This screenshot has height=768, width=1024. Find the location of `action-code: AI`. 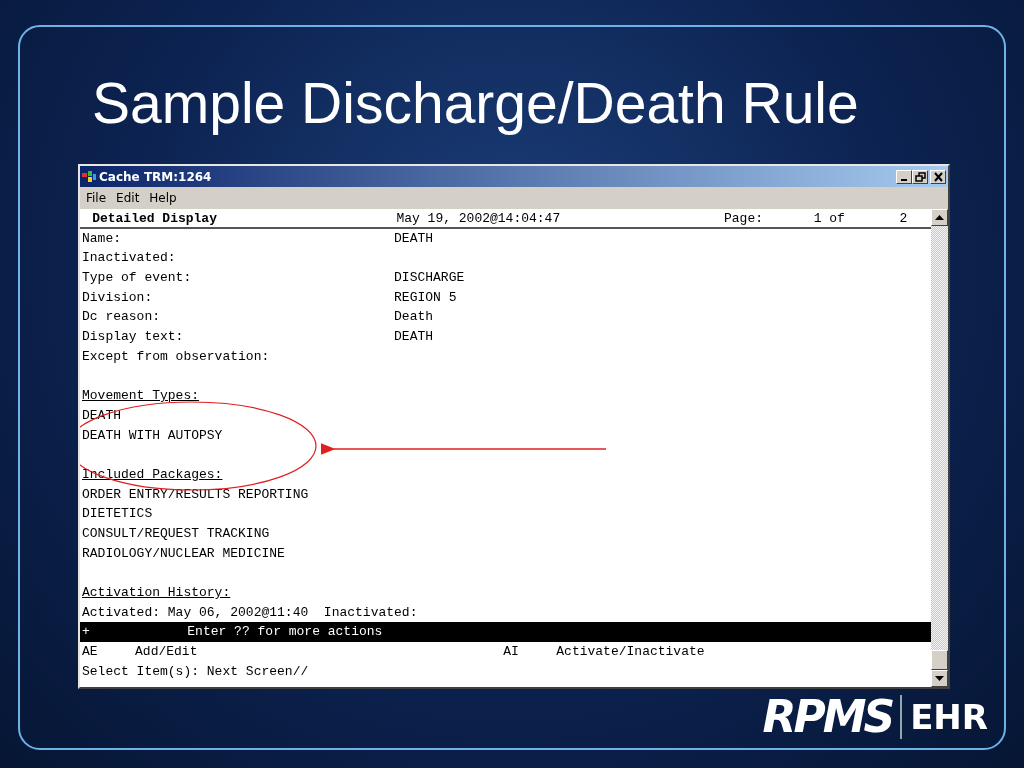

action-code: AI is located at coordinates (511, 652).